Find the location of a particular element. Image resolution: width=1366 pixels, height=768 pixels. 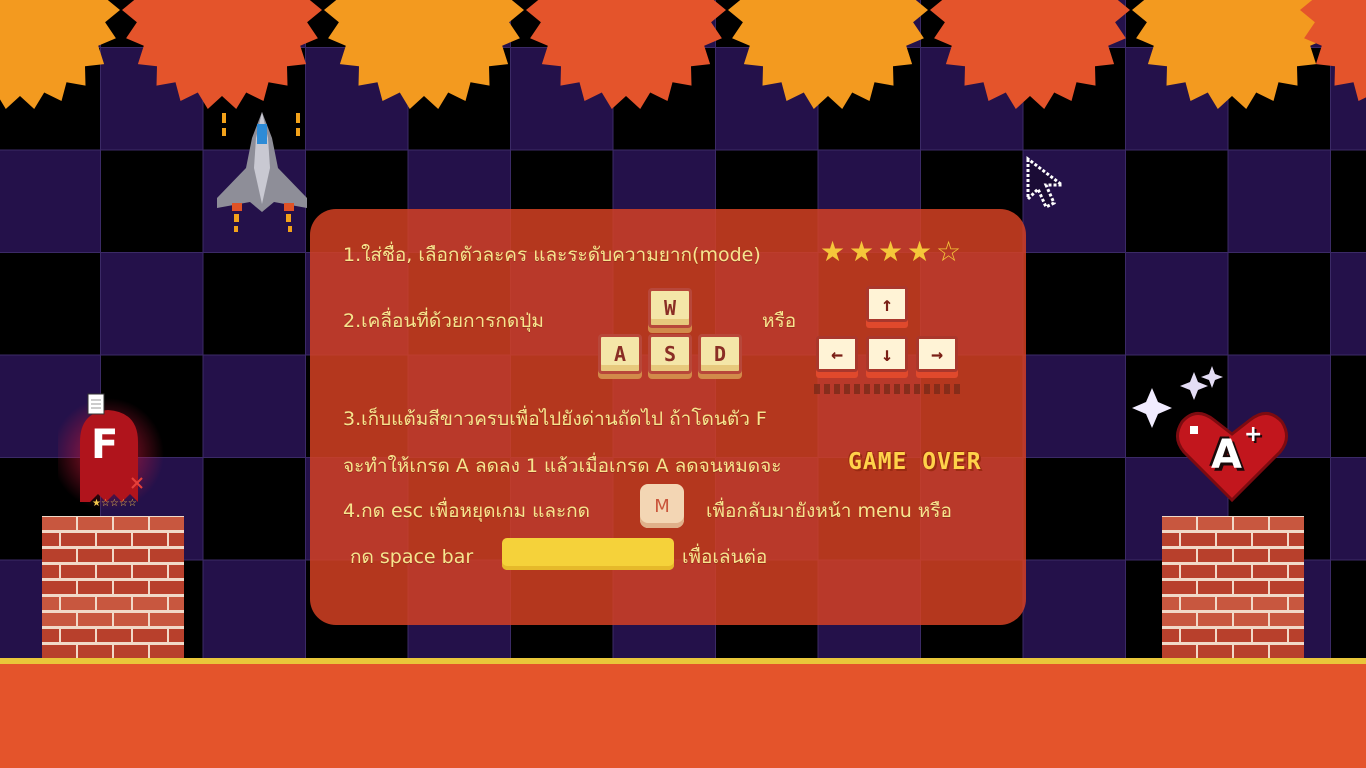

difficulty-stars: ★ ★ ★ ★ ☆ is located at coordinates (895, 253).